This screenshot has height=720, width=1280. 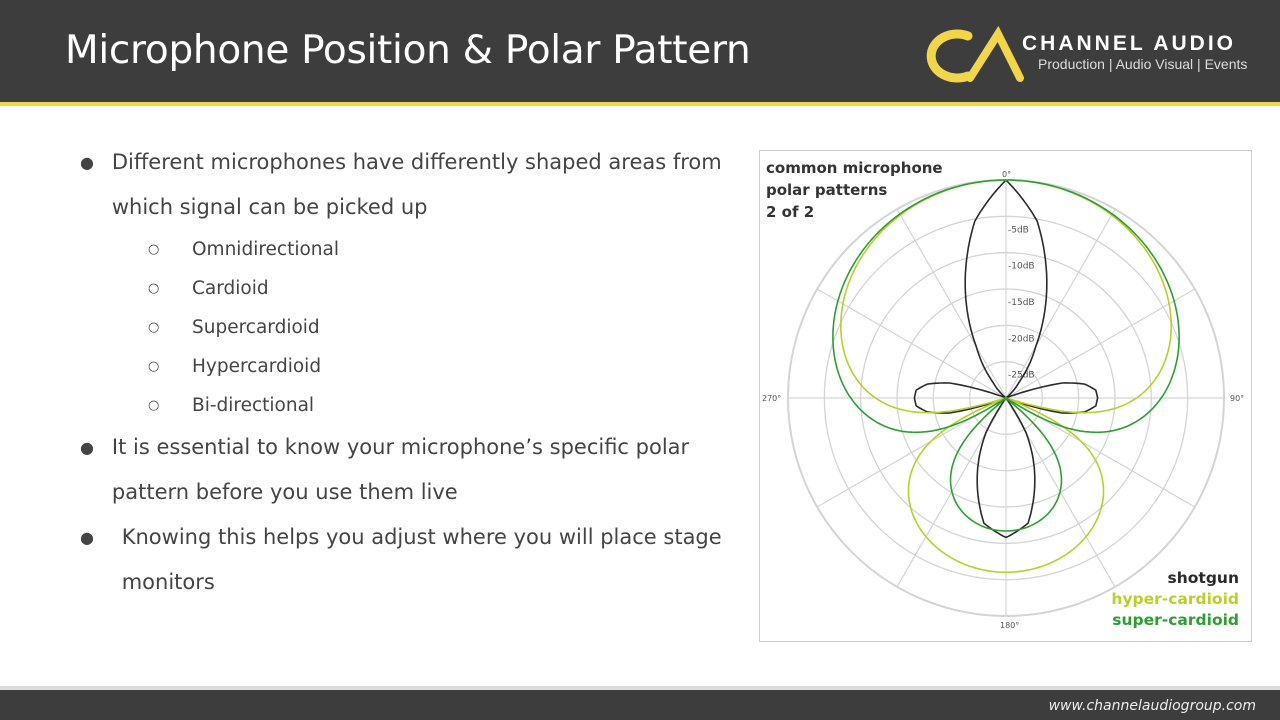 What do you see at coordinates (405, 366) in the screenshot?
I see `sub-bullet-item: ○ Hypercardioid` at bounding box center [405, 366].